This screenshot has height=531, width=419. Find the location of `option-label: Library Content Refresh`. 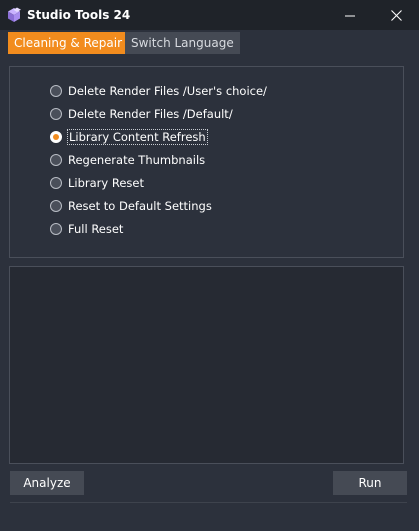

option-label: Library Content Refresh is located at coordinates (137, 137).